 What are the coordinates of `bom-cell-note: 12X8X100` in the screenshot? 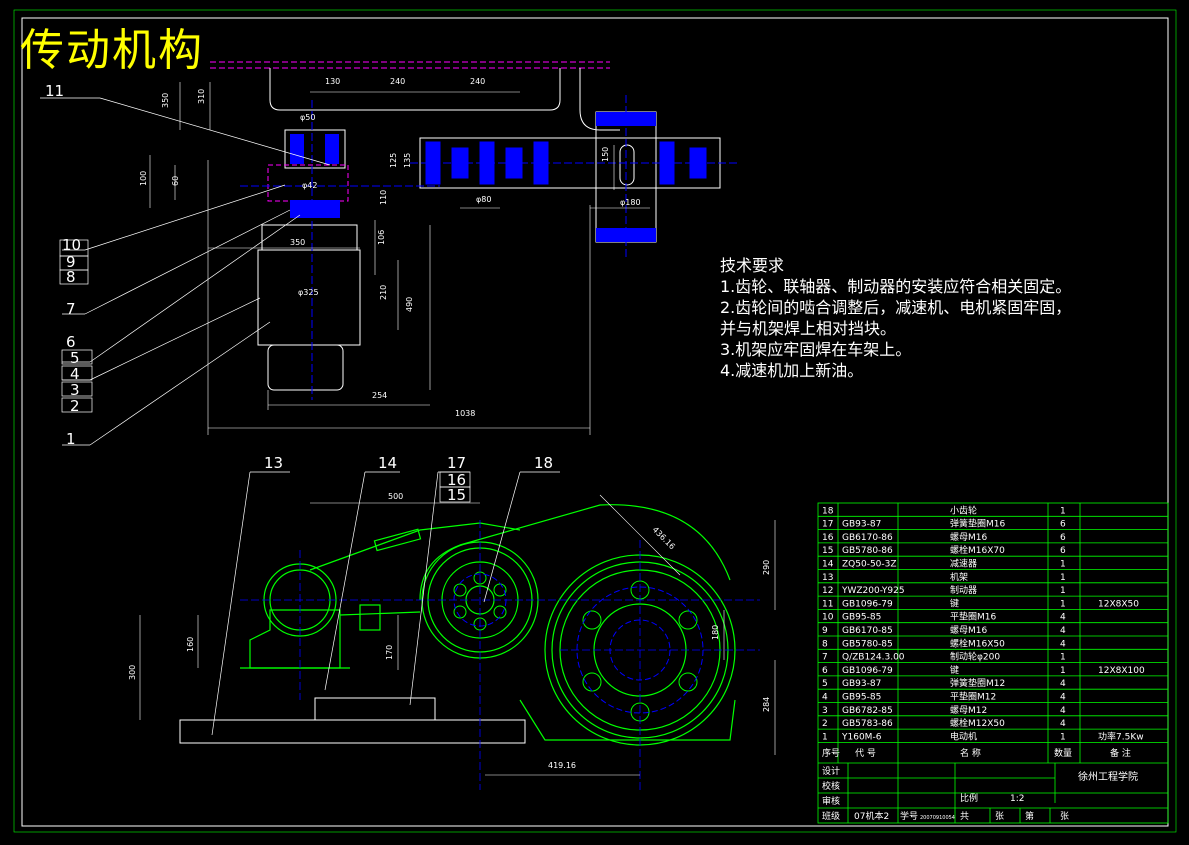 It's located at (1121, 671).